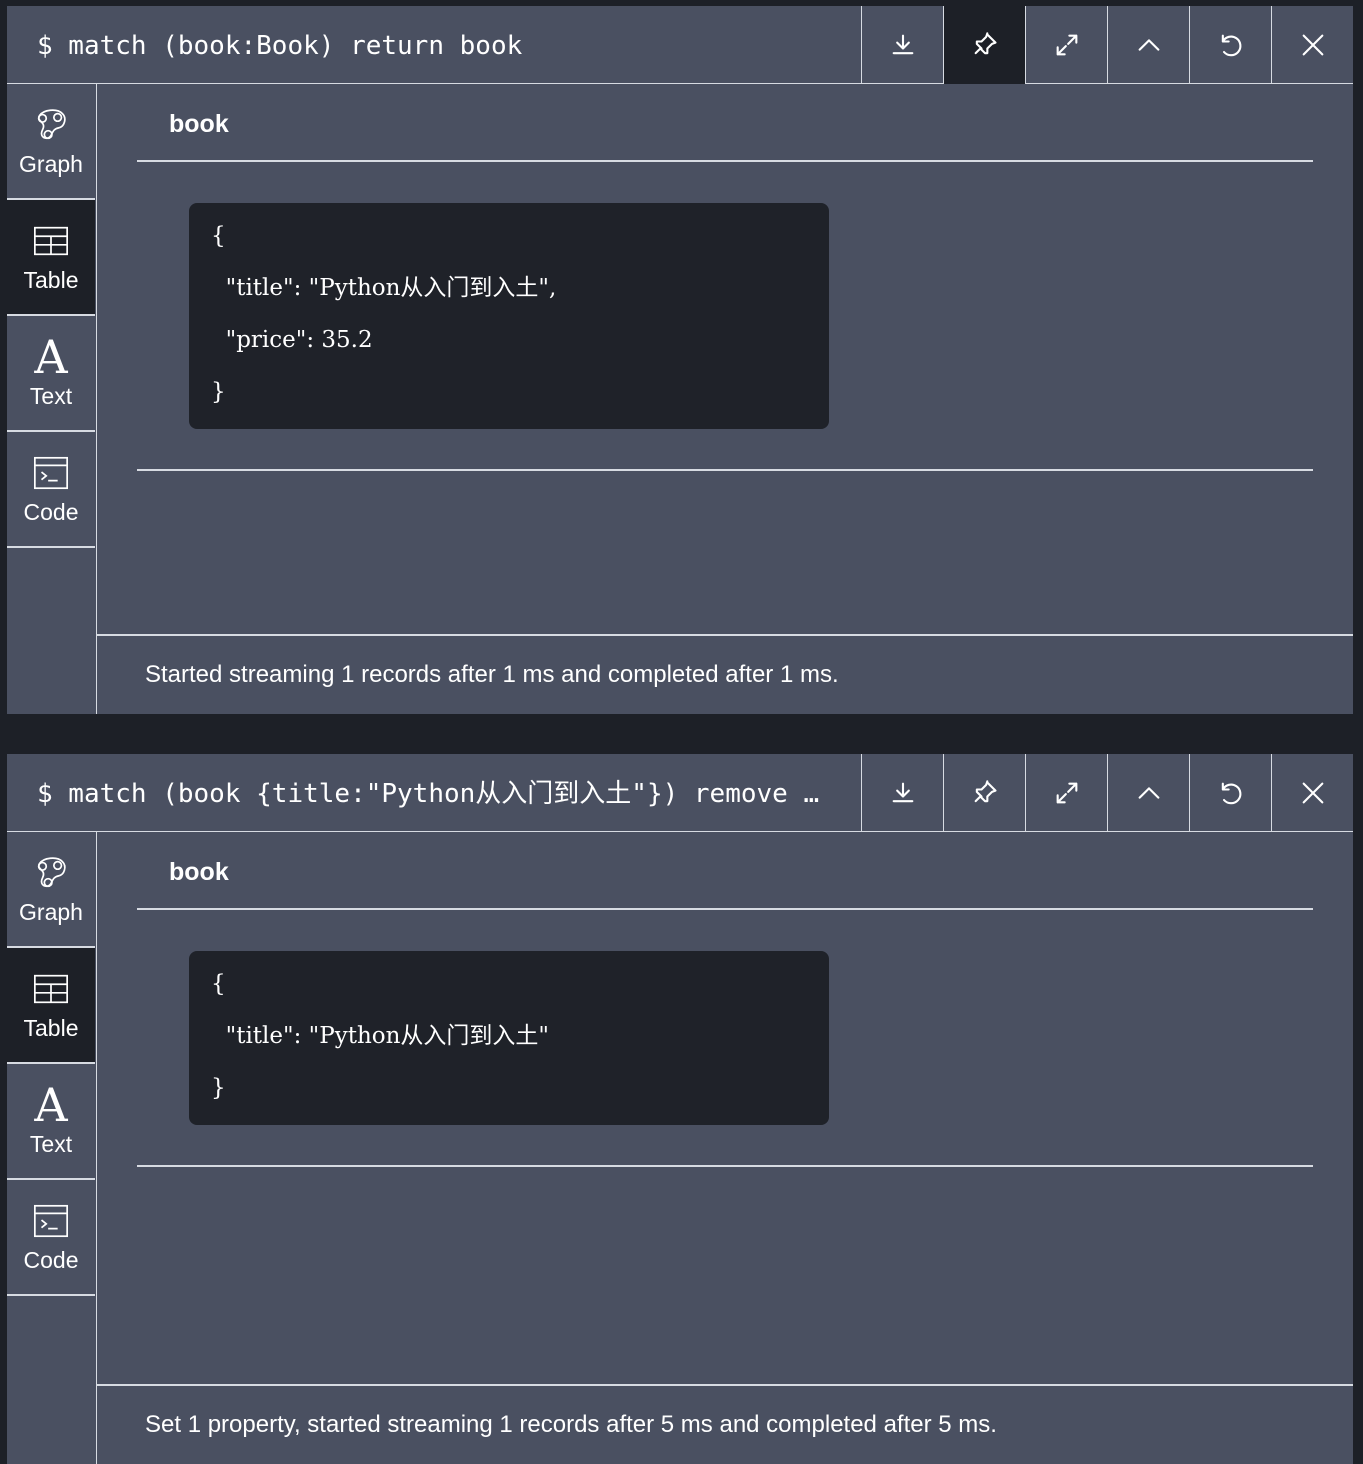 The height and width of the screenshot is (1464, 1363). I want to click on frame-header: $ match (book:Book) return book, so click(680, 45).